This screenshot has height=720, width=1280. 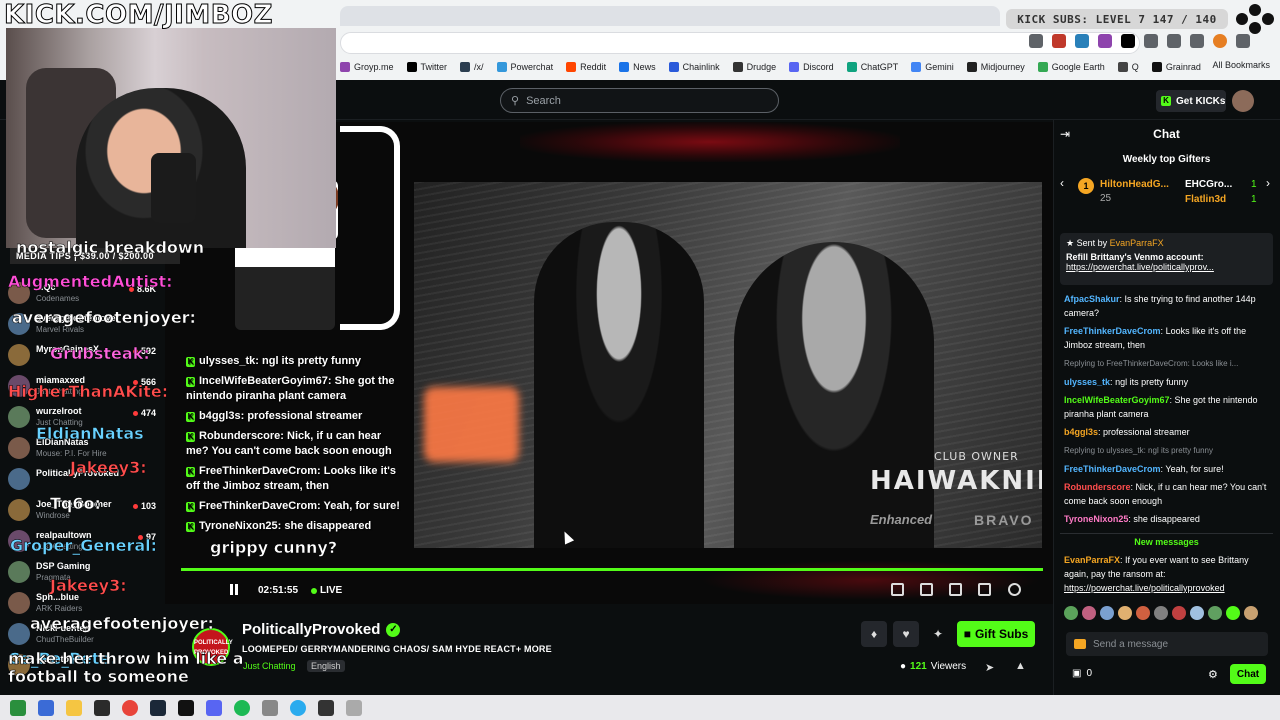 What do you see at coordinates (670, 16) in the screenshot?
I see `browser-tabstrip` at bounding box center [670, 16].